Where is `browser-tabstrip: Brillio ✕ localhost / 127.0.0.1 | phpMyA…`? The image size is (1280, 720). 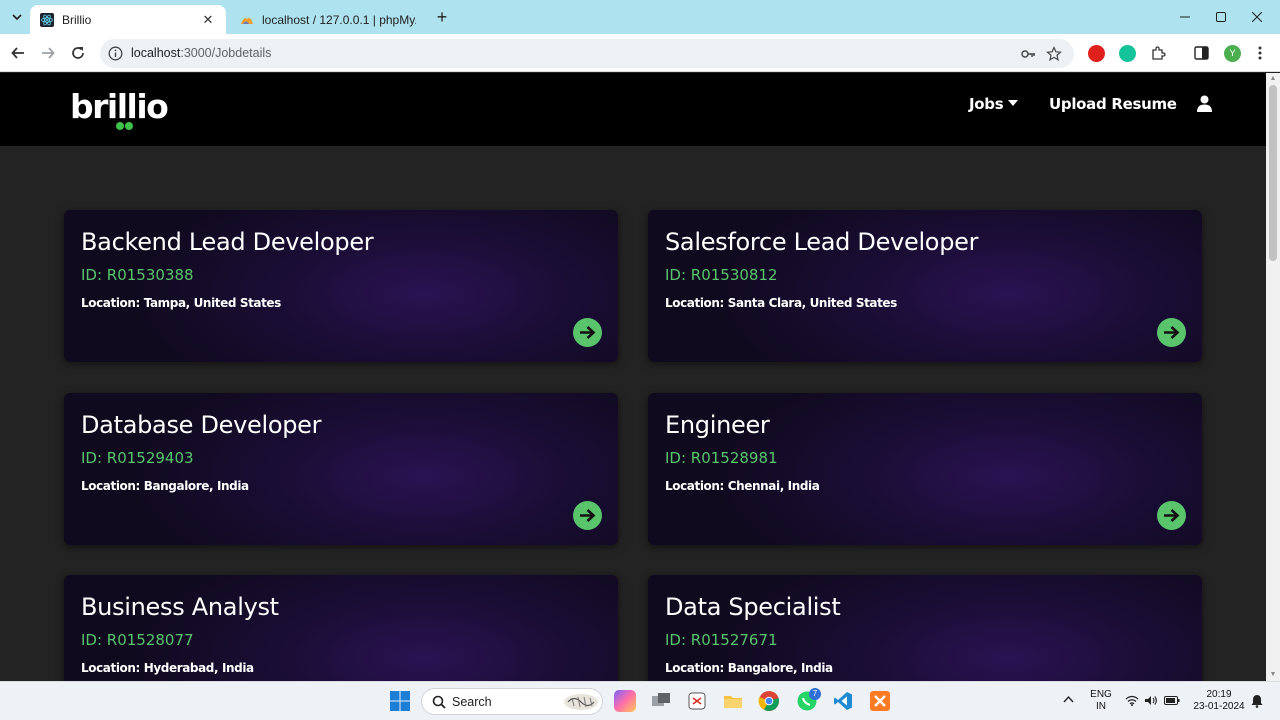 browser-tabstrip: Brillio ✕ localhost / 127.0.0.1 | phpMyA… is located at coordinates (640, 17).